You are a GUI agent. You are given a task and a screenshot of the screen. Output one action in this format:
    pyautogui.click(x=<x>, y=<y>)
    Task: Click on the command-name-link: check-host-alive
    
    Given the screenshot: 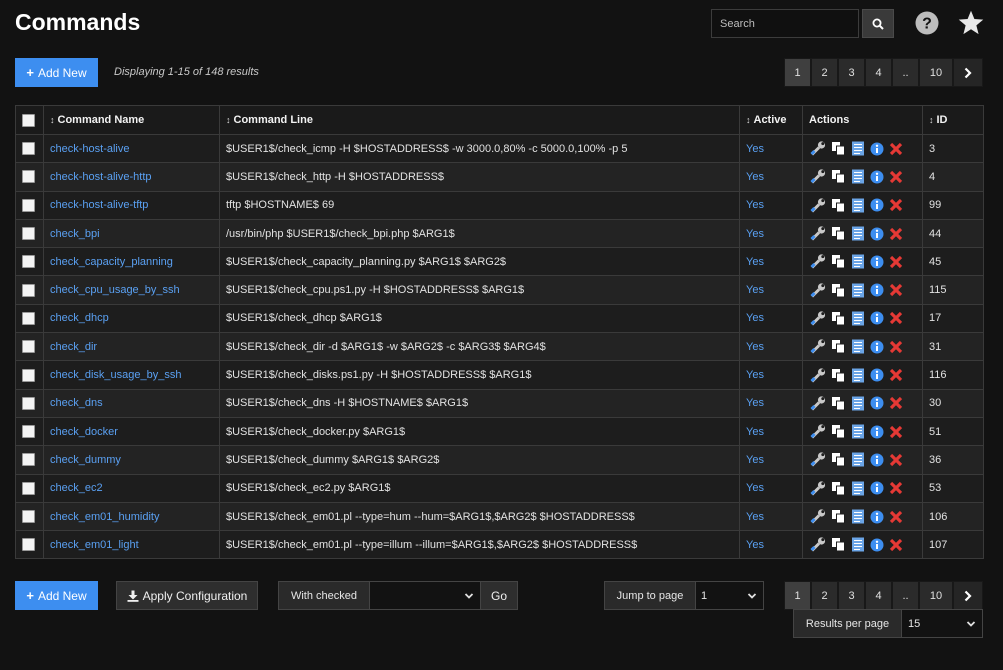 What is the action you would take?
    pyautogui.click(x=89, y=149)
    